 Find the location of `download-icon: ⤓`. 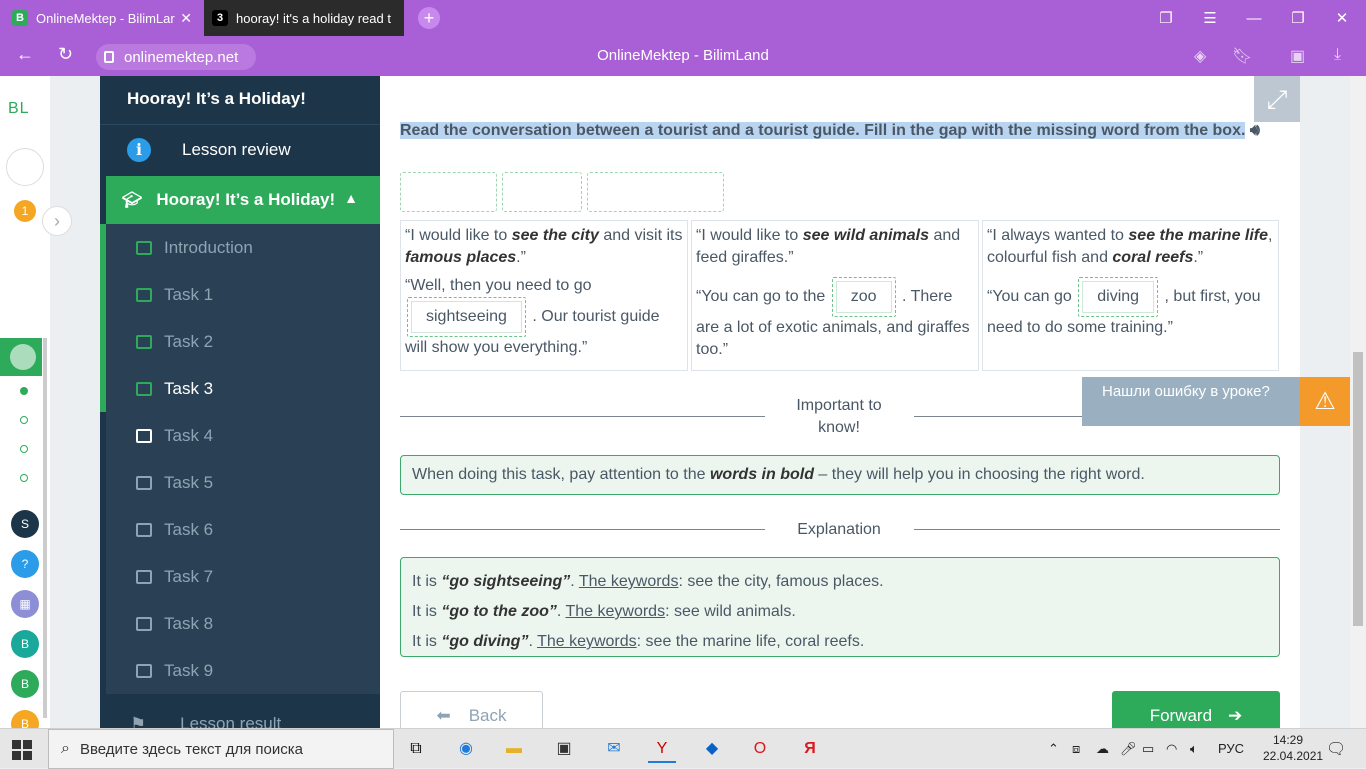

download-icon: ⤓ is located at coordinates (1337, 55).